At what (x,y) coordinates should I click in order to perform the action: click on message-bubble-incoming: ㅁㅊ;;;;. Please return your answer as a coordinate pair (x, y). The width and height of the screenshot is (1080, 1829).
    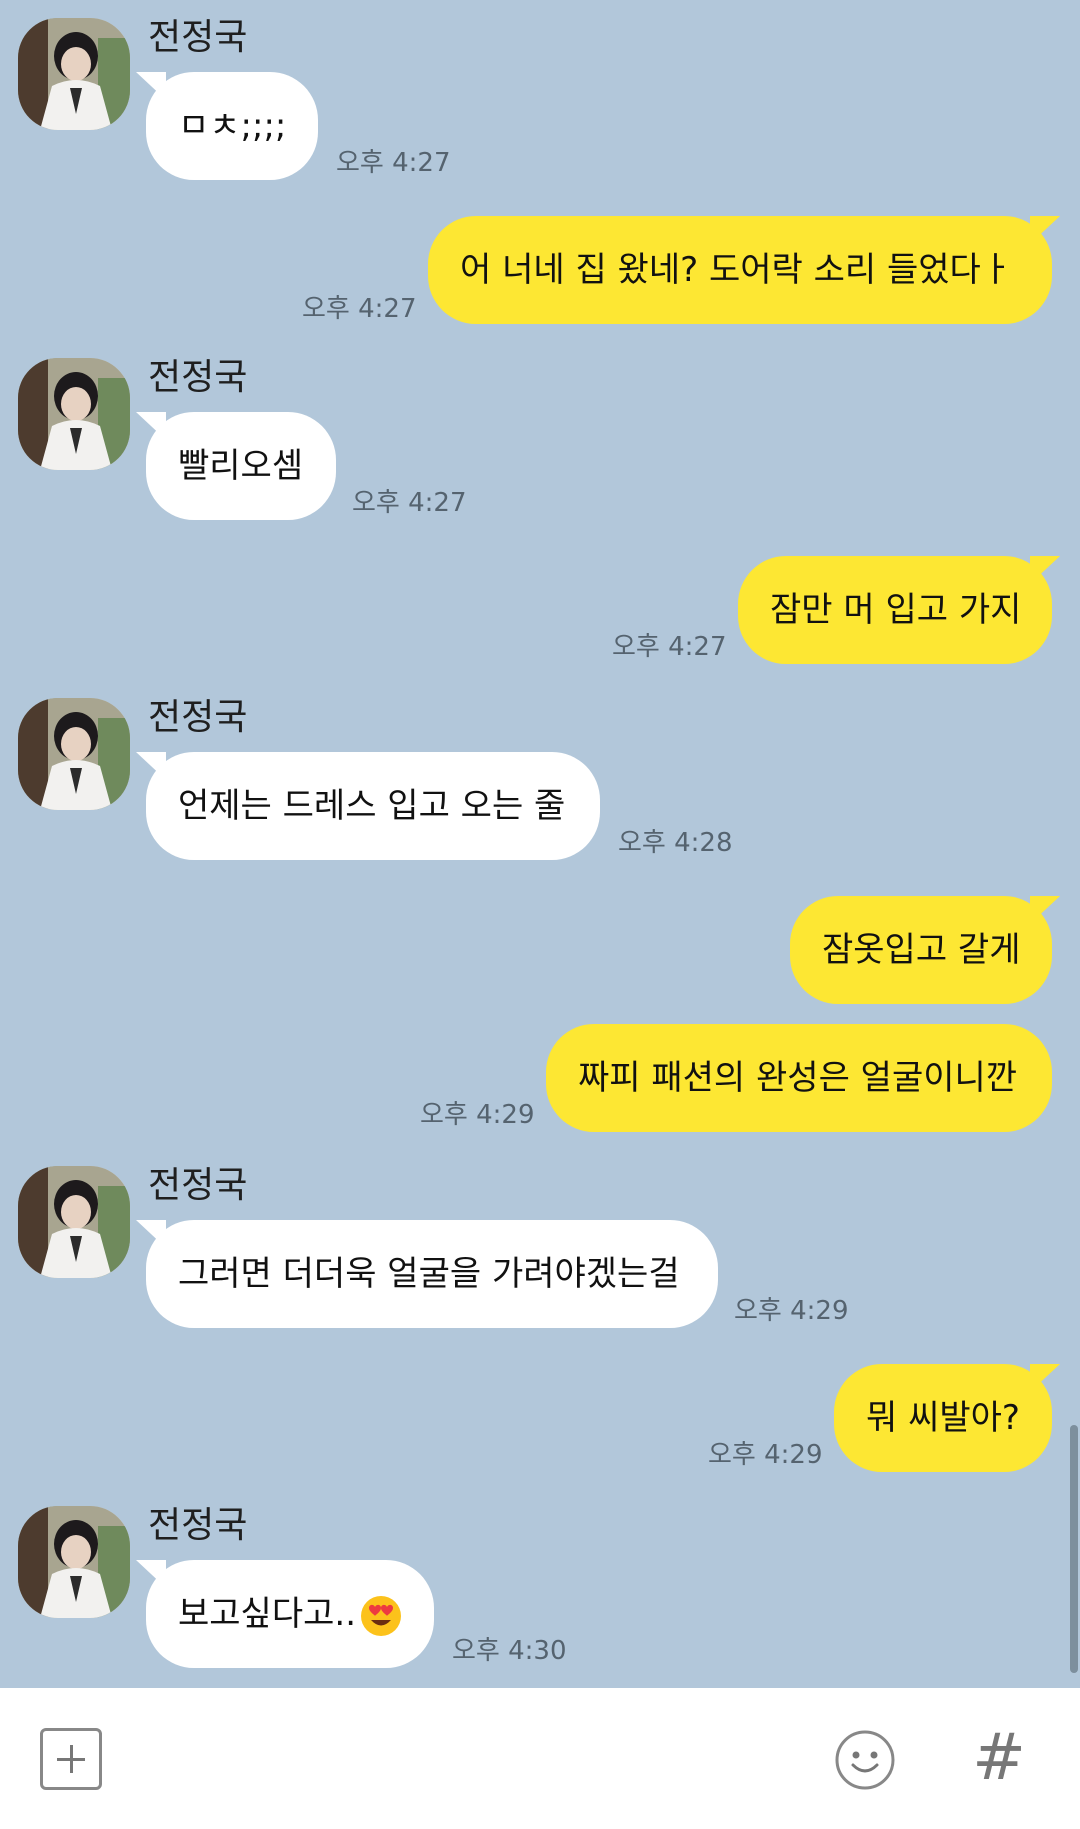
    Looking at the image, I should click on (232, 126).